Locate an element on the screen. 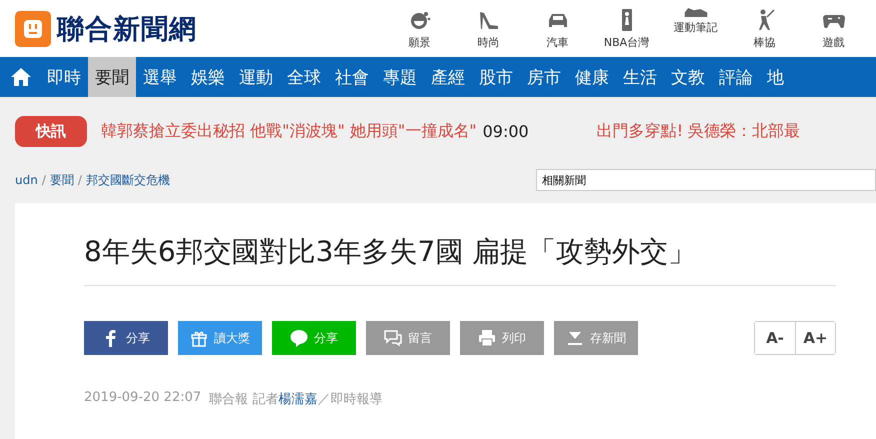 The image size is (876, 439). channel-label: 願景 is located at coordinates (419, 42).